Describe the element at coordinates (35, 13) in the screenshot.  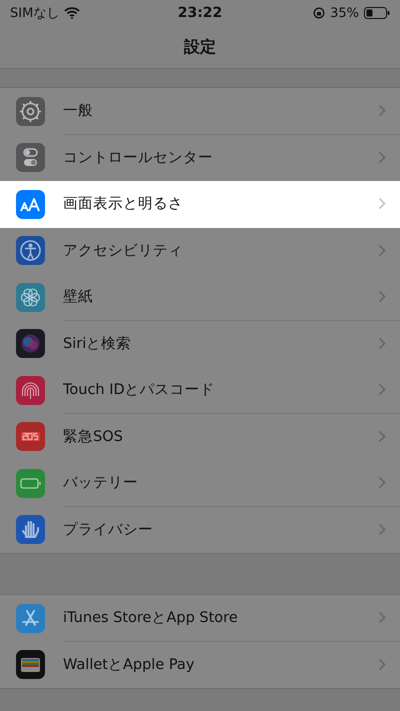
I see `carrier-label: SIMなし` at that location.